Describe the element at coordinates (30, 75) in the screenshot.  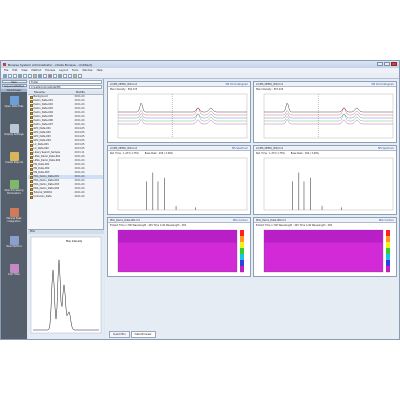
I see `copy-icon` at that location.